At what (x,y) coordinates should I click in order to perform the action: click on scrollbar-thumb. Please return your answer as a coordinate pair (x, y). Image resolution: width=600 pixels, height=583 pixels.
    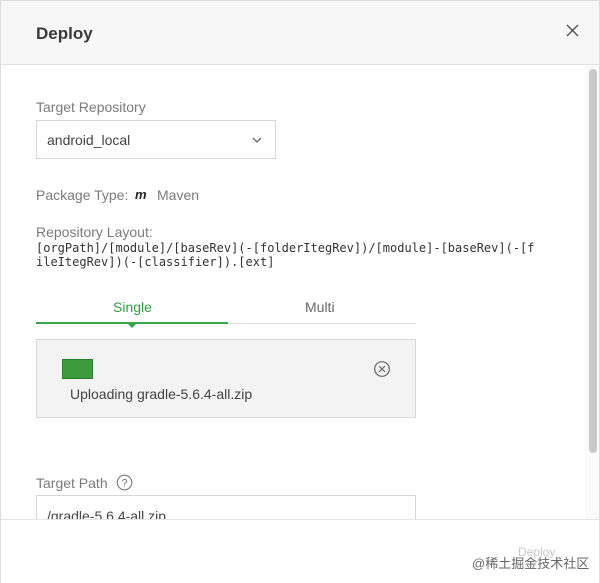
    Looking at the image, I should click on (593, 261).